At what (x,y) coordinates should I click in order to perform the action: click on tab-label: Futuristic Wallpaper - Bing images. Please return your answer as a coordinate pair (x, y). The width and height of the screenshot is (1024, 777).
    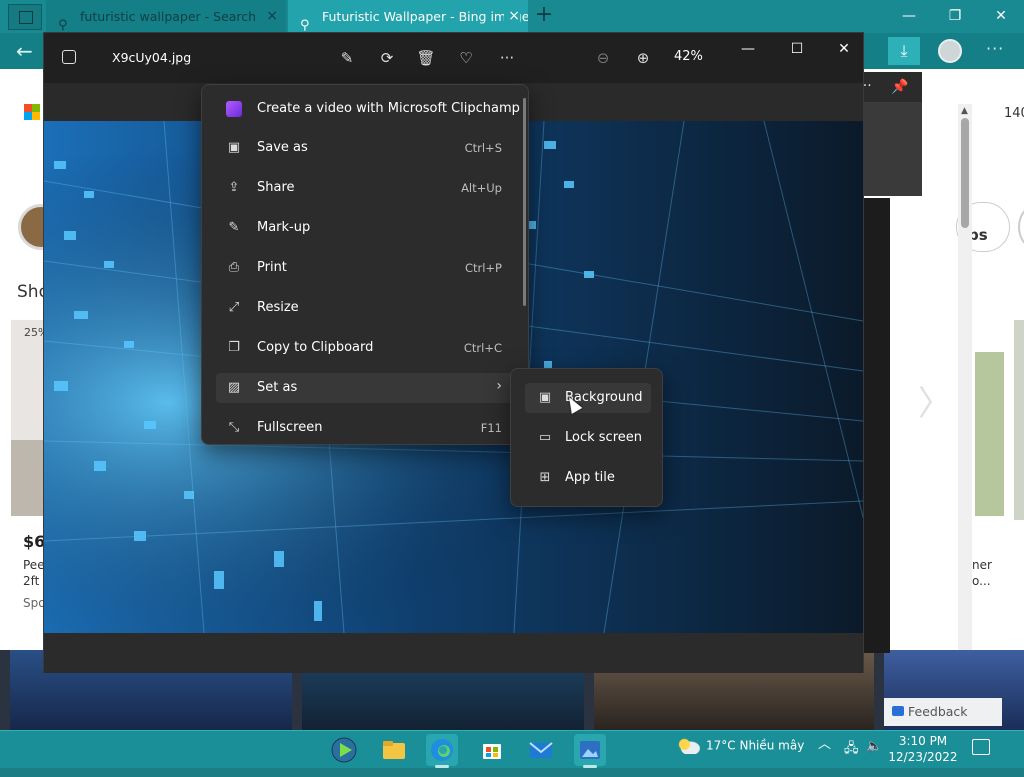
    Looking at the image, I should click on (425, 16).